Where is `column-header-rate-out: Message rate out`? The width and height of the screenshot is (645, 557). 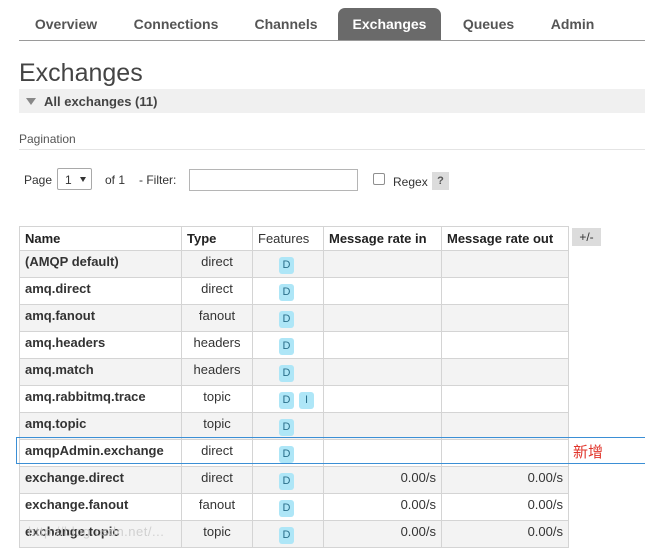
column-header-rate-out: Message rate out is located at coordinates (505, 238).